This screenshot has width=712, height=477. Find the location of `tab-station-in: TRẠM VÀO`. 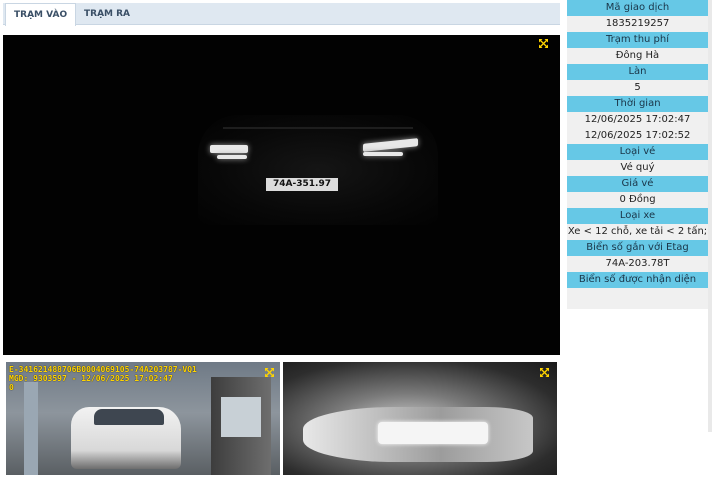

tab-station-in: TRẠM VÀO is located at coordinates (41, 14).